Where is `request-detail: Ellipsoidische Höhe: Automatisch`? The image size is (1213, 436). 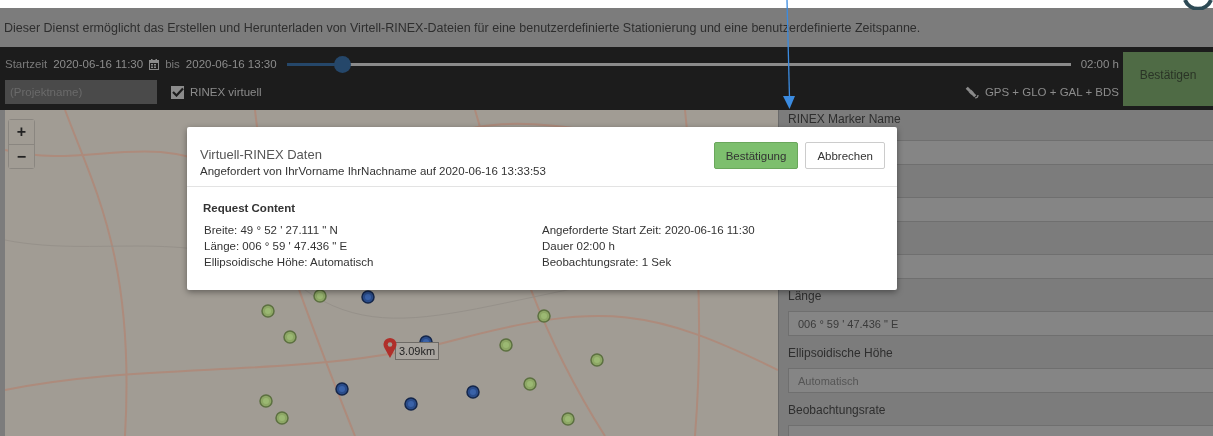
request-detail: Ellipsoidische Höhe: Automatisch is located at coordinates (289, 262).